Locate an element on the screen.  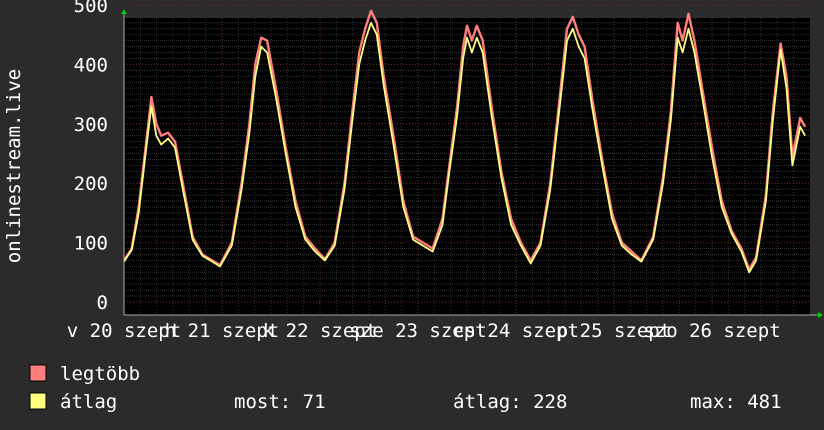
y-tick-label: 500 is located at coordinates (91, 8).